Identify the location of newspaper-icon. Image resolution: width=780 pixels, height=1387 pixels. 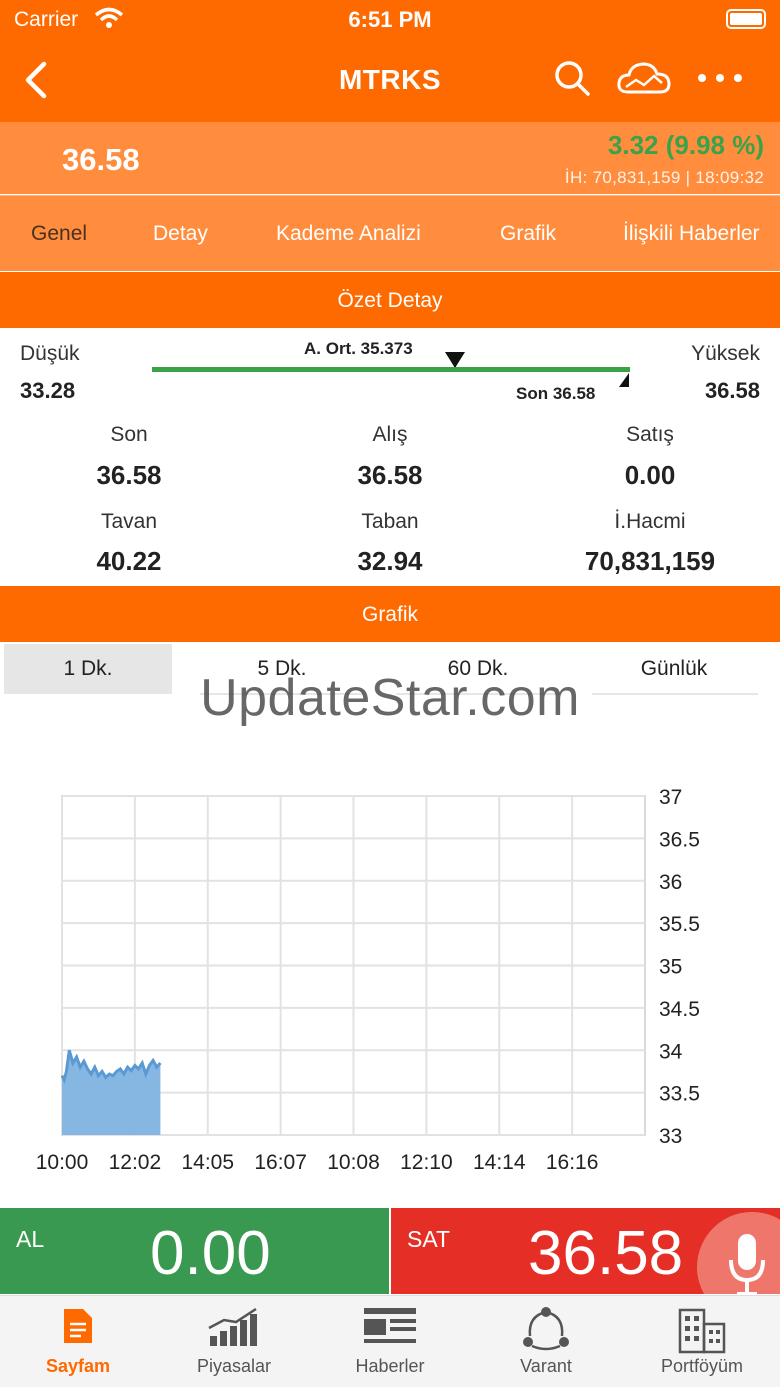
(390, 1325).